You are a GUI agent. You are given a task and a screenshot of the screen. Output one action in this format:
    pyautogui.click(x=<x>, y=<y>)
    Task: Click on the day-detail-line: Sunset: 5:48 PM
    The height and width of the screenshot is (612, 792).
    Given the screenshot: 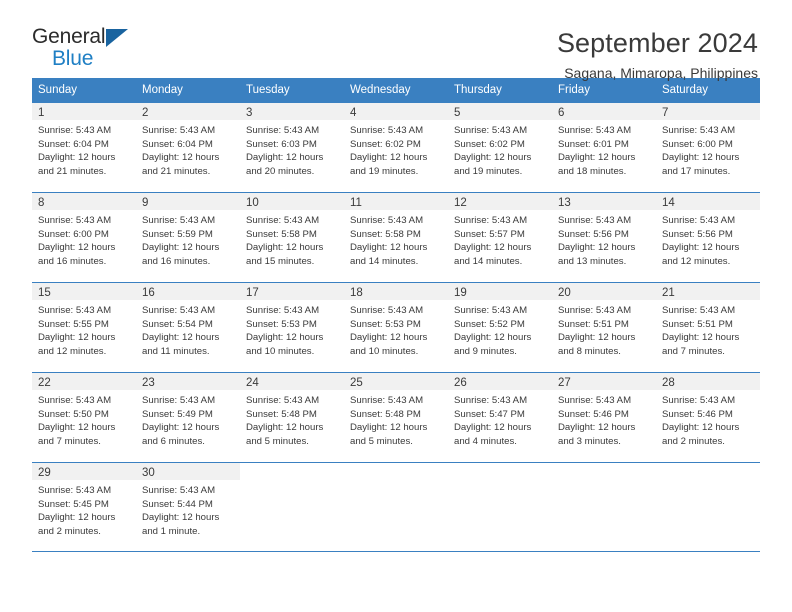 What is the action you would take?
    pyautogui.click(x=385, y=414)
    